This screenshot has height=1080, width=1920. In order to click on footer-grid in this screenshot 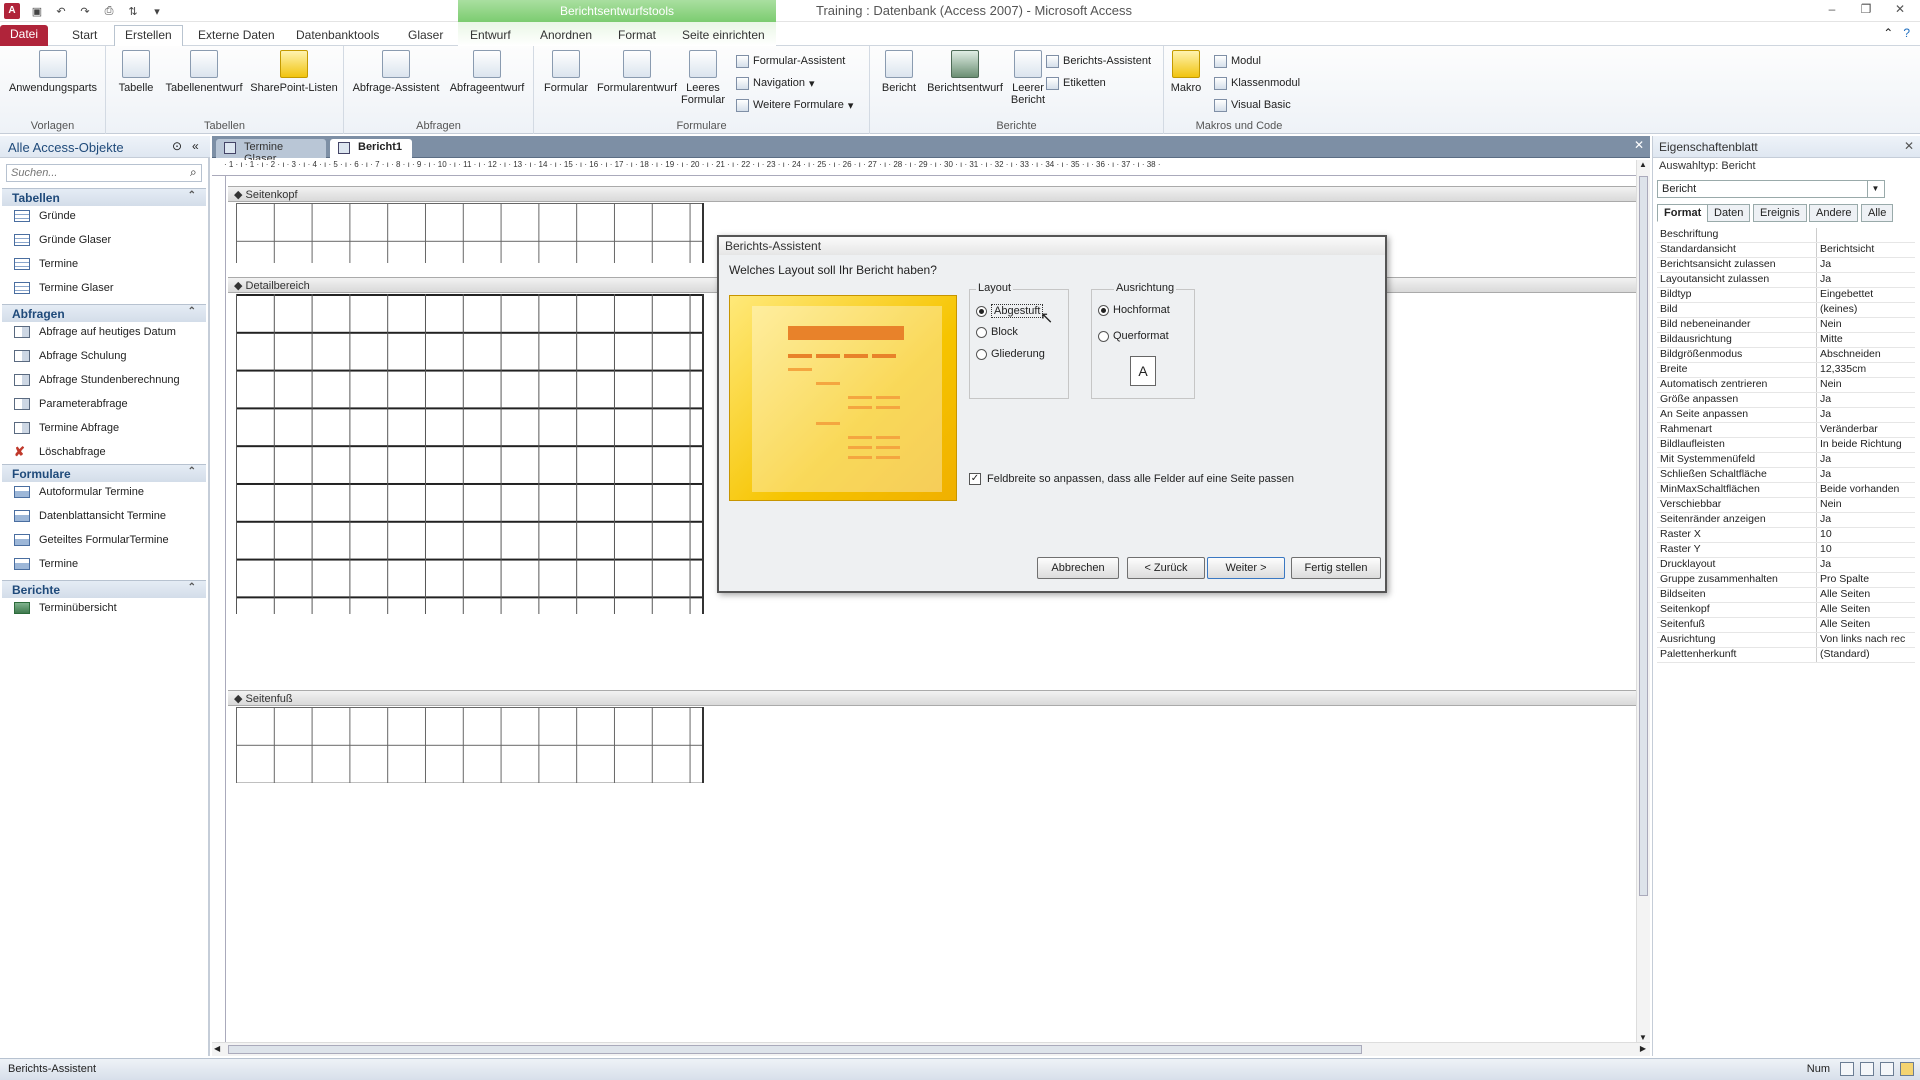, I will do `click(470, 745)`.